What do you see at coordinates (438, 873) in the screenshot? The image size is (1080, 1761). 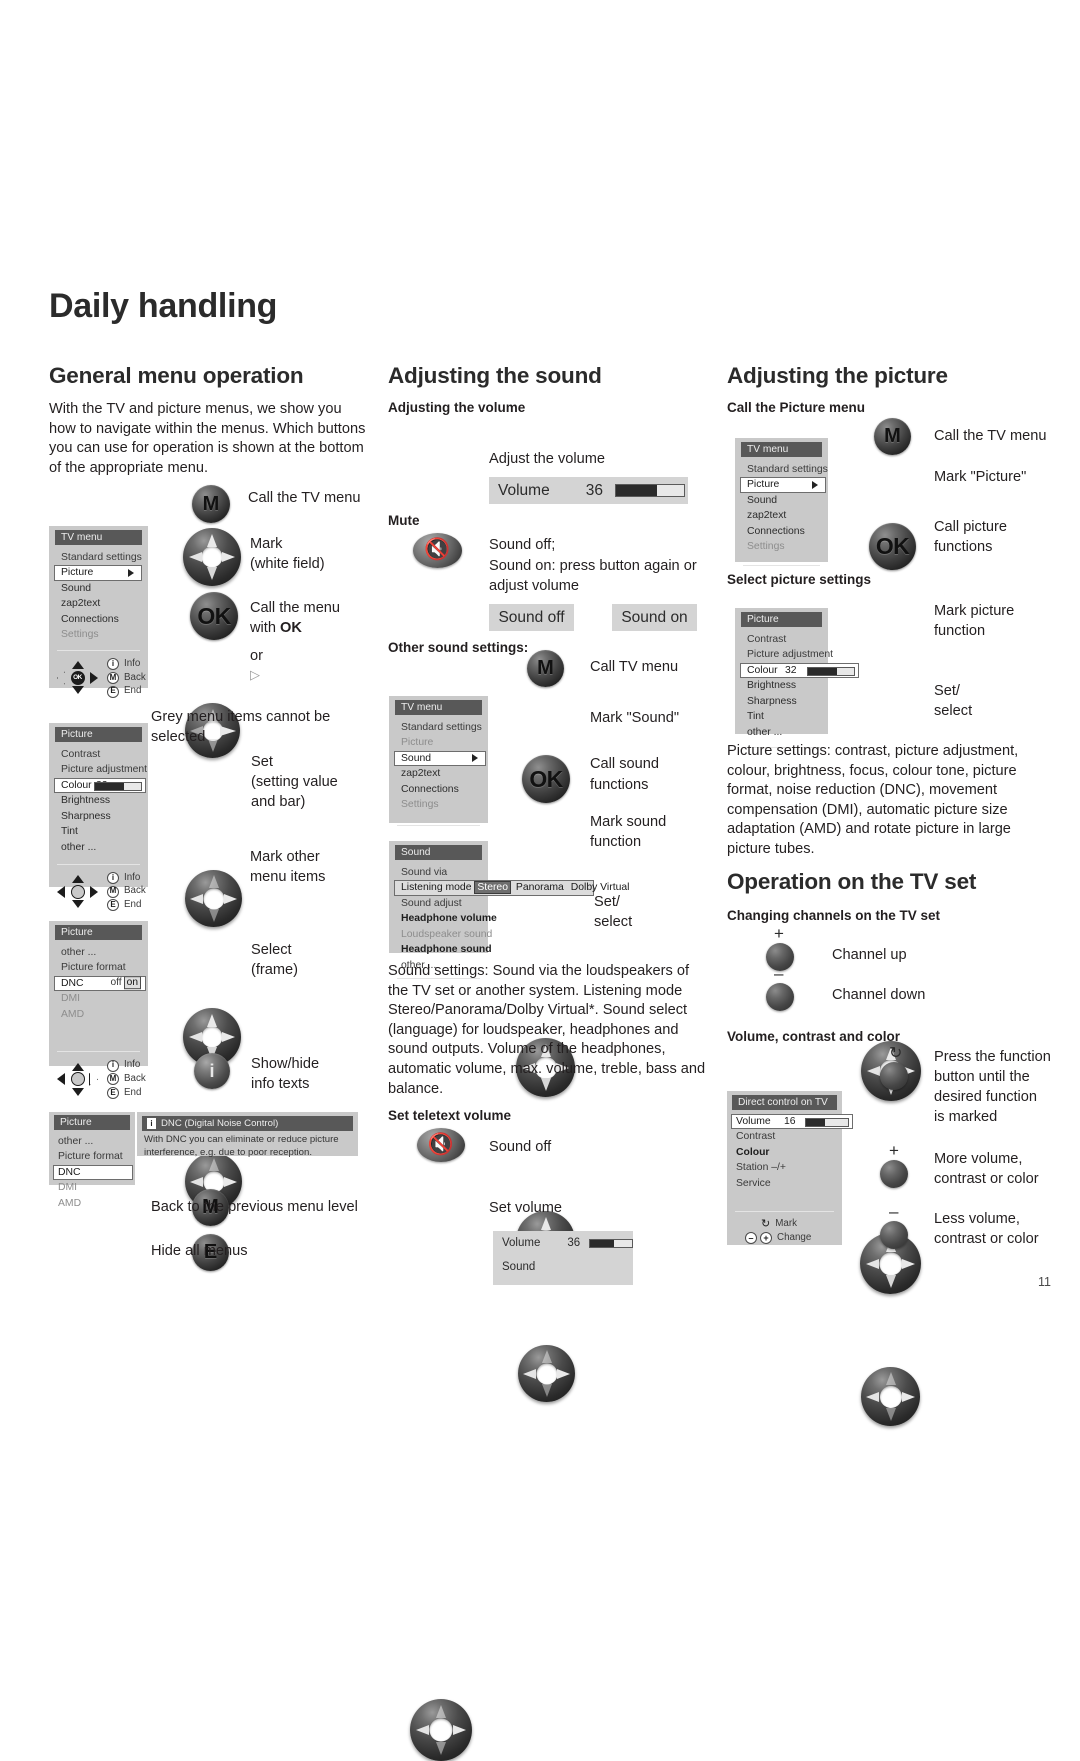 I see `osd-row: Sound via` at bounding box center [438, 873].